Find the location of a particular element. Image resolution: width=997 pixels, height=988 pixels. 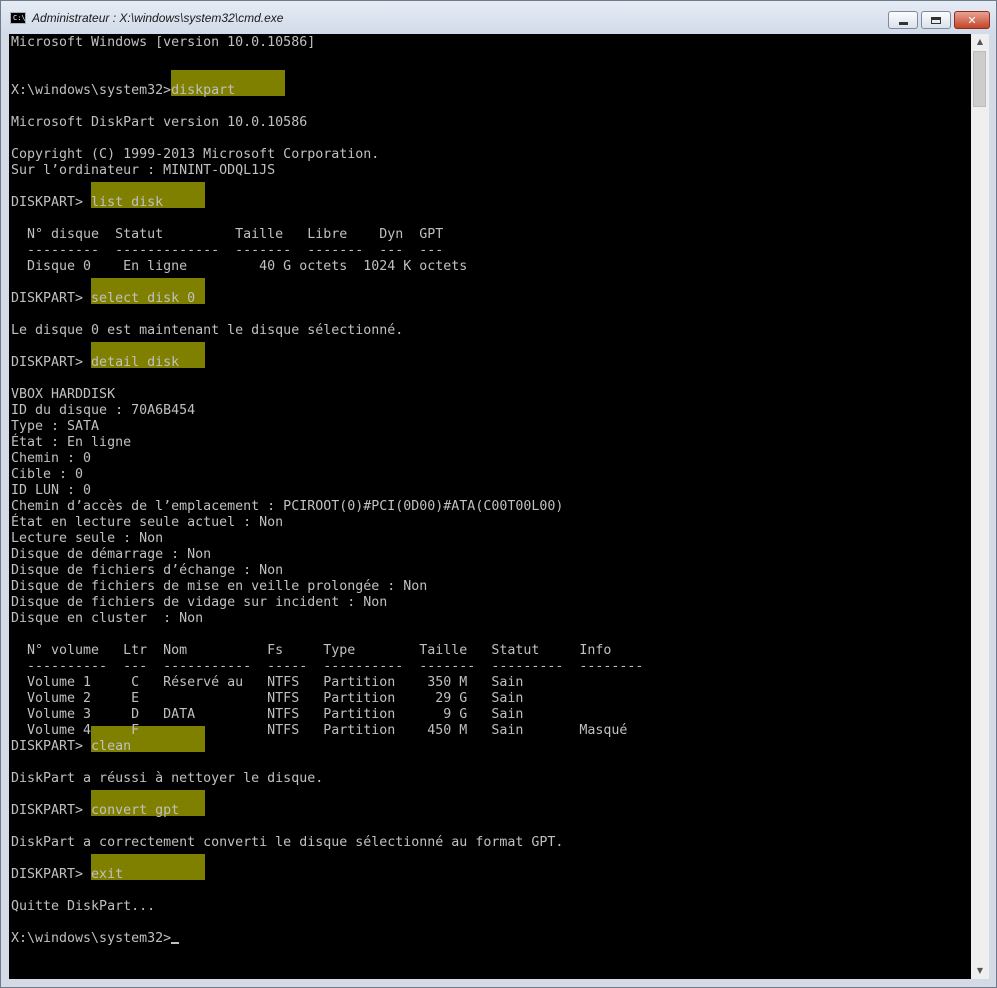

console-line-text: Microsoft DiskPart version 10.0.10586 is located at coordinates (159, 122).